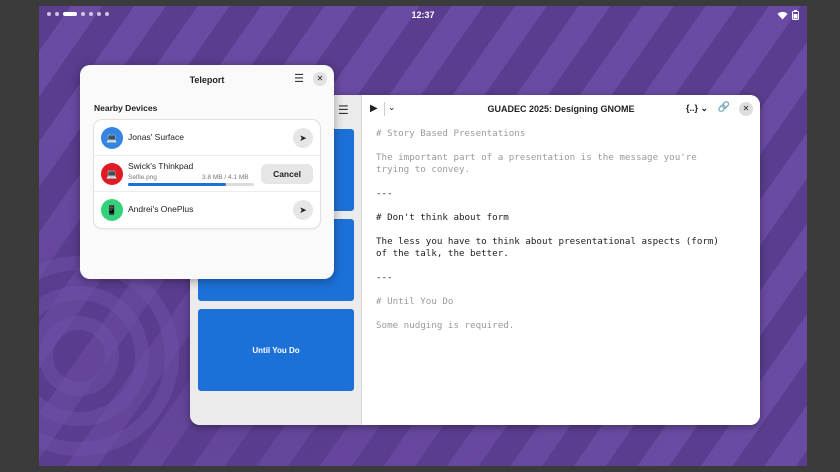 Image resolution: width=840 pixels, height=472 pixels. What do you see at coordinates (782, 16) in the screenshot?
I see `wifi-icon` at bounding box center [782, 16].